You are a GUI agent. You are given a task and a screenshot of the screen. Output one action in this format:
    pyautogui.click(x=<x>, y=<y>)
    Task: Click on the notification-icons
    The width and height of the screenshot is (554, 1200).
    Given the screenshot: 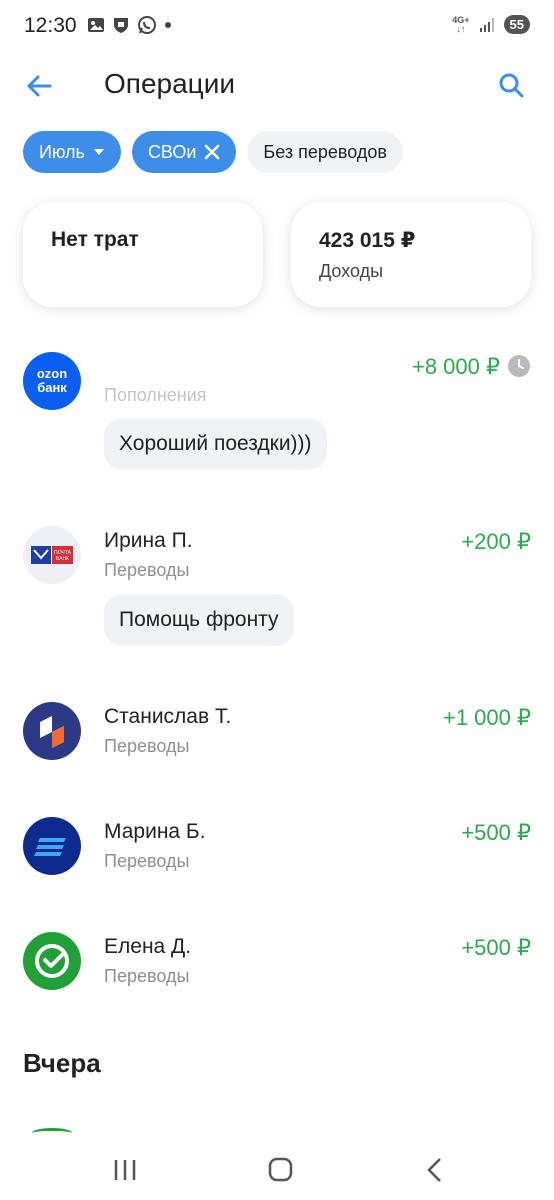 What is the action you would take?
    pyautogui.click(x=129, y=25)
    